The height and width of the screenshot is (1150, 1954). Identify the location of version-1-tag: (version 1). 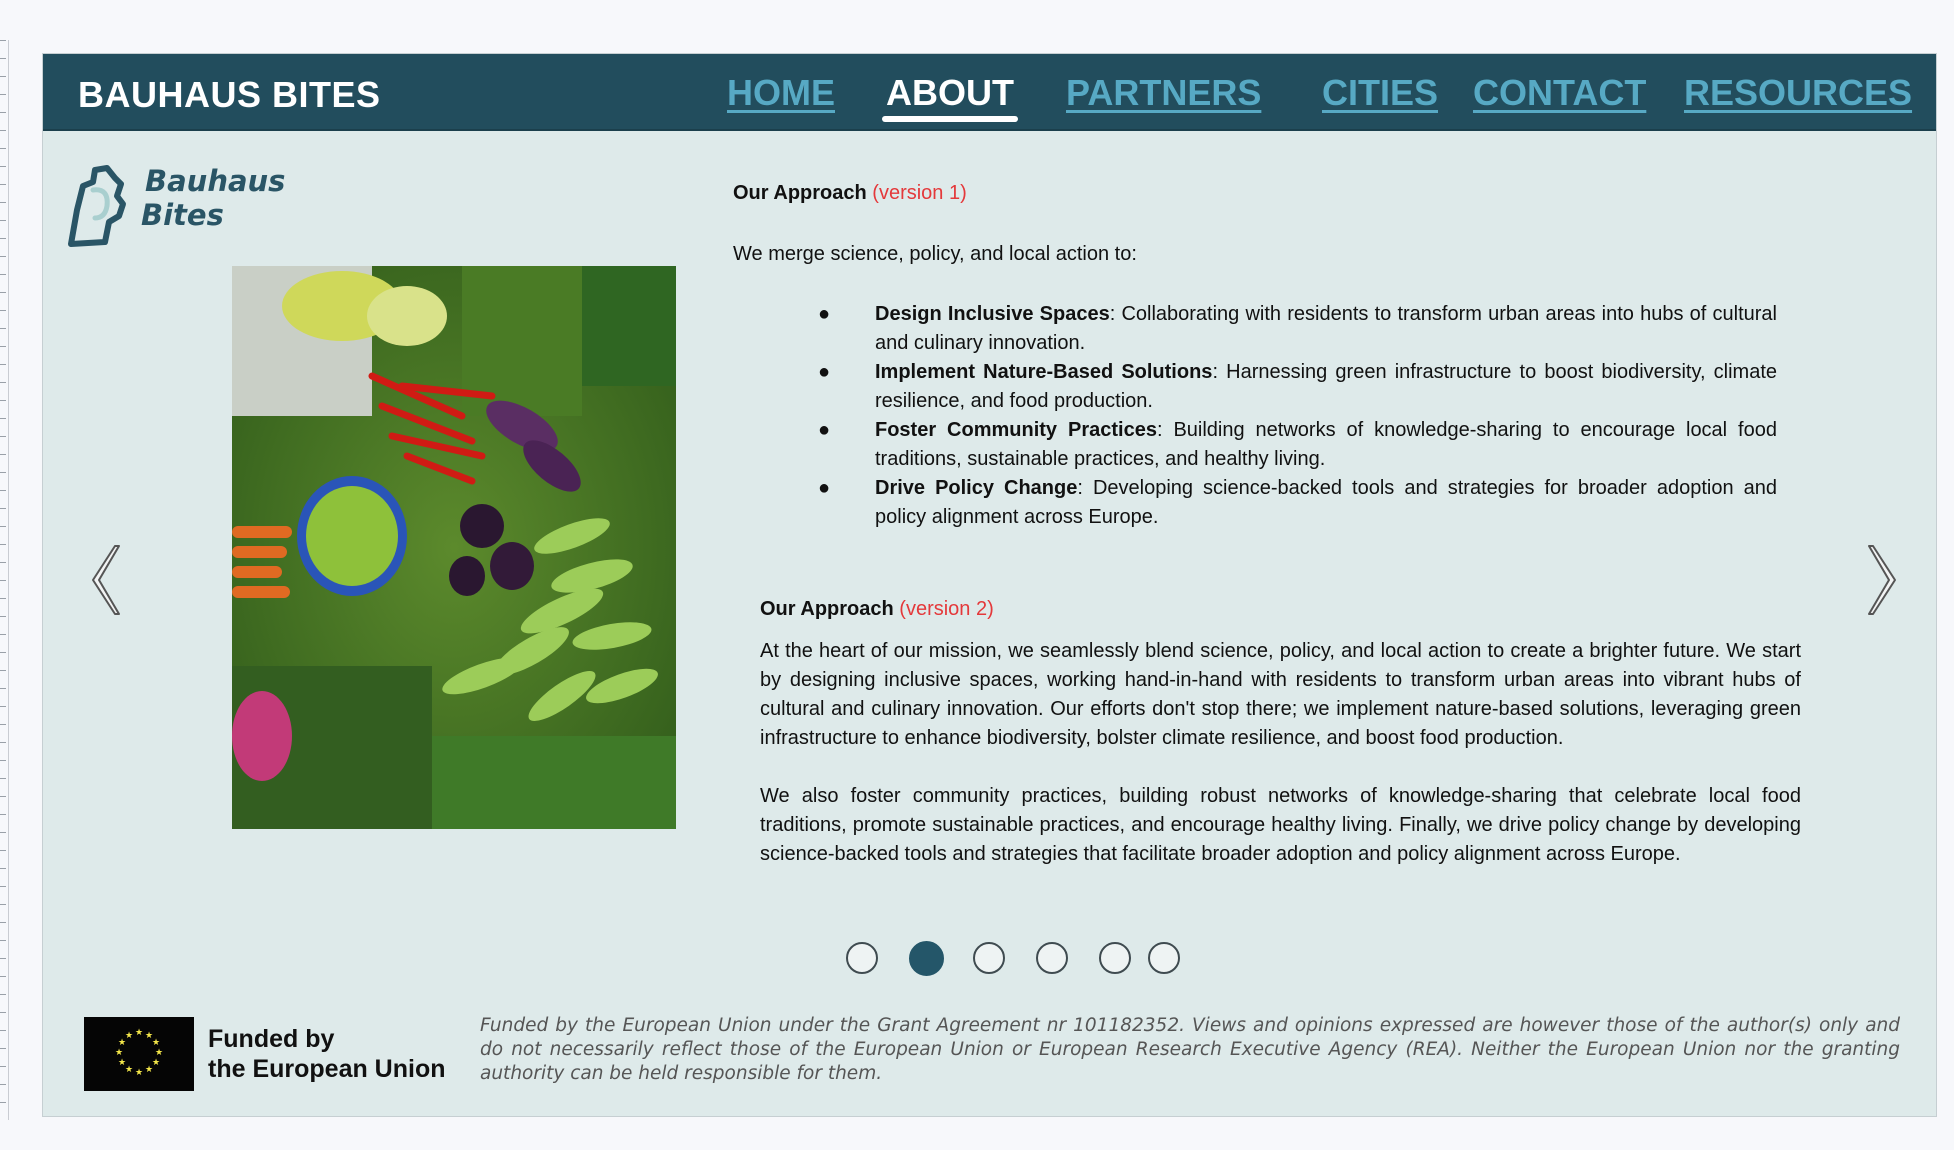
(919, 193).